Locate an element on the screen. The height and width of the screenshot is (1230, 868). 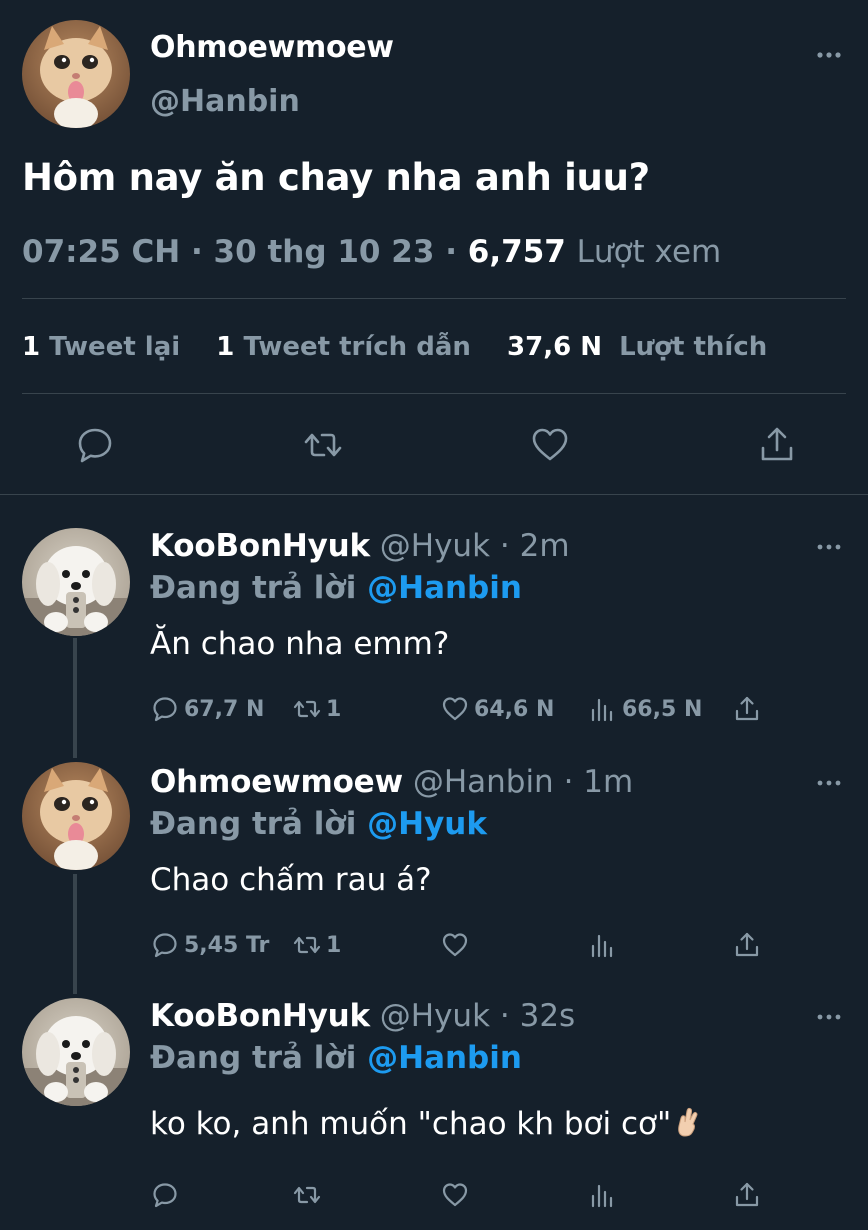
quotes-label: Tweet trích dẫn is located at coordinates (357, 347).